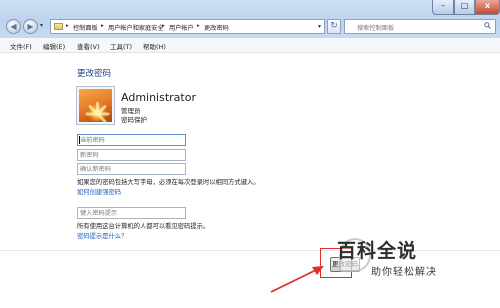  I want to click on menu-help: 帮助(H), so click(154, 46).